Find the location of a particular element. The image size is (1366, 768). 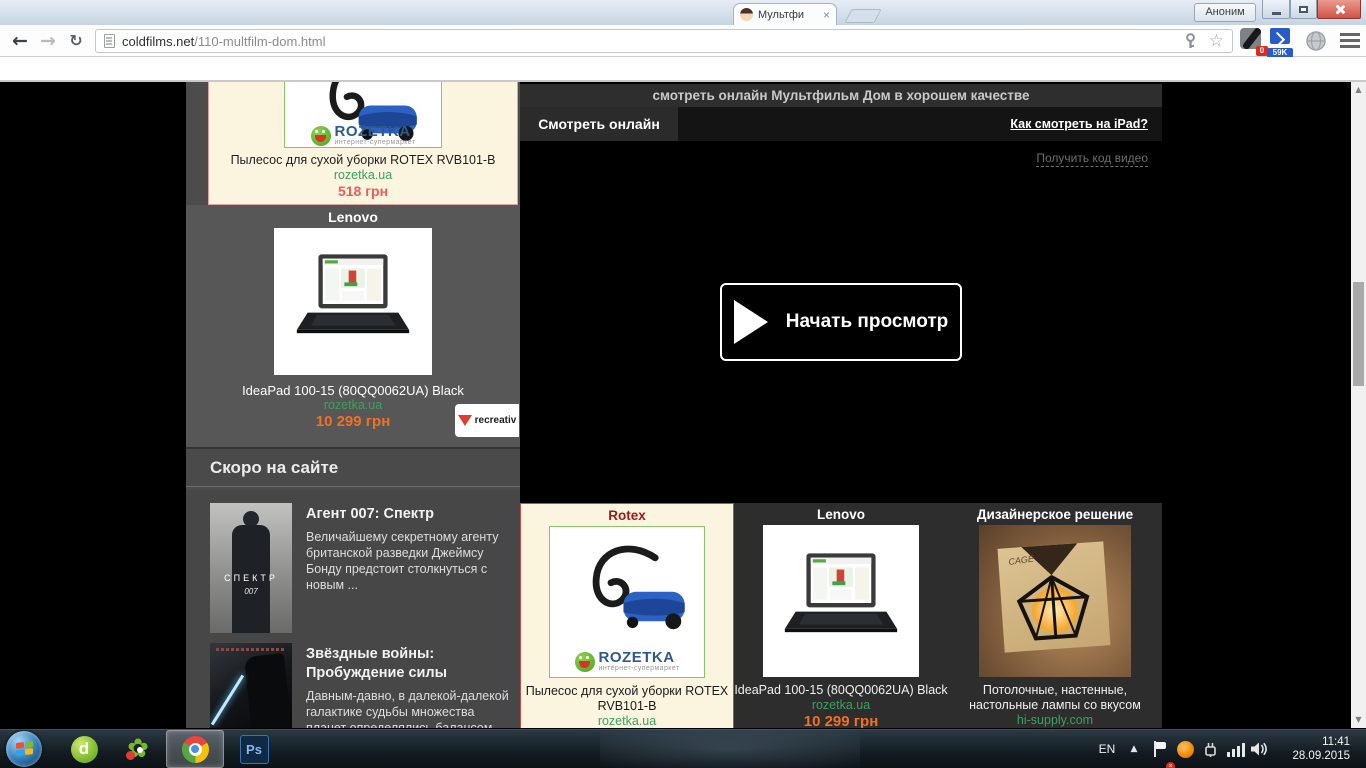

taskbar-photoshop: Ps is located at coordinates (254, 749).